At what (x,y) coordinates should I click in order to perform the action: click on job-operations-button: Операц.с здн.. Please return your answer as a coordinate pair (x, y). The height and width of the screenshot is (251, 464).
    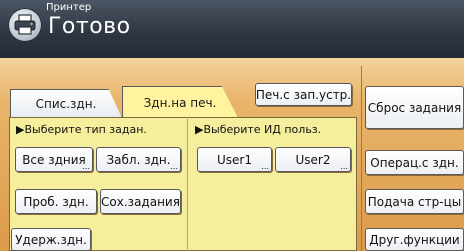
    Looking at the image, I should click on (414, 162).